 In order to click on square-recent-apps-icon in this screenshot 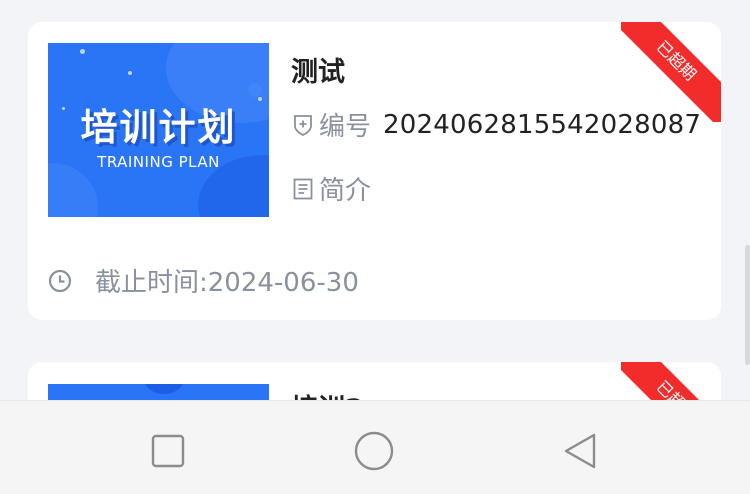, I will do `click(168, 451)`.